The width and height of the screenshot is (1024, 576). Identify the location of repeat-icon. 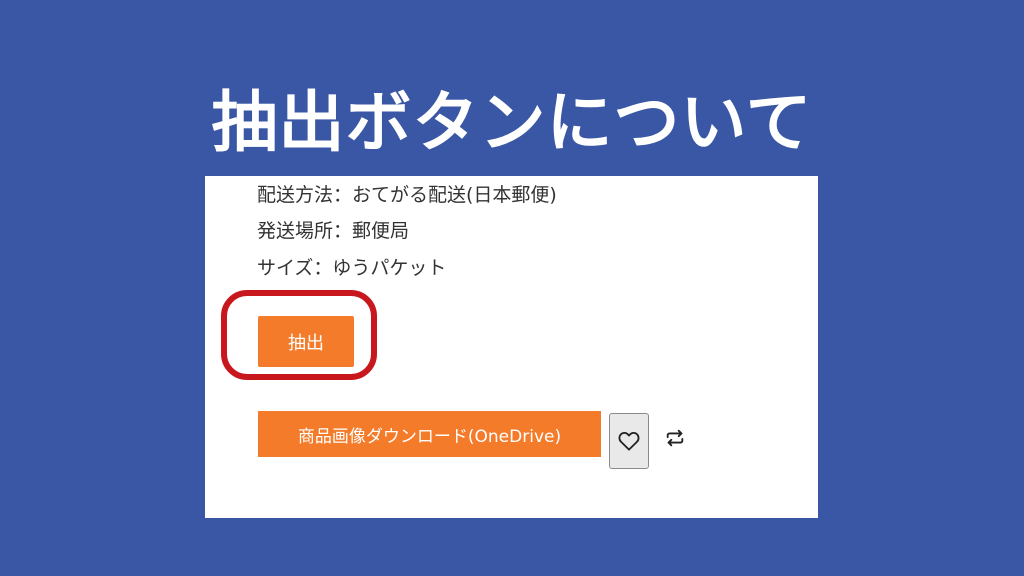
(675, 438).